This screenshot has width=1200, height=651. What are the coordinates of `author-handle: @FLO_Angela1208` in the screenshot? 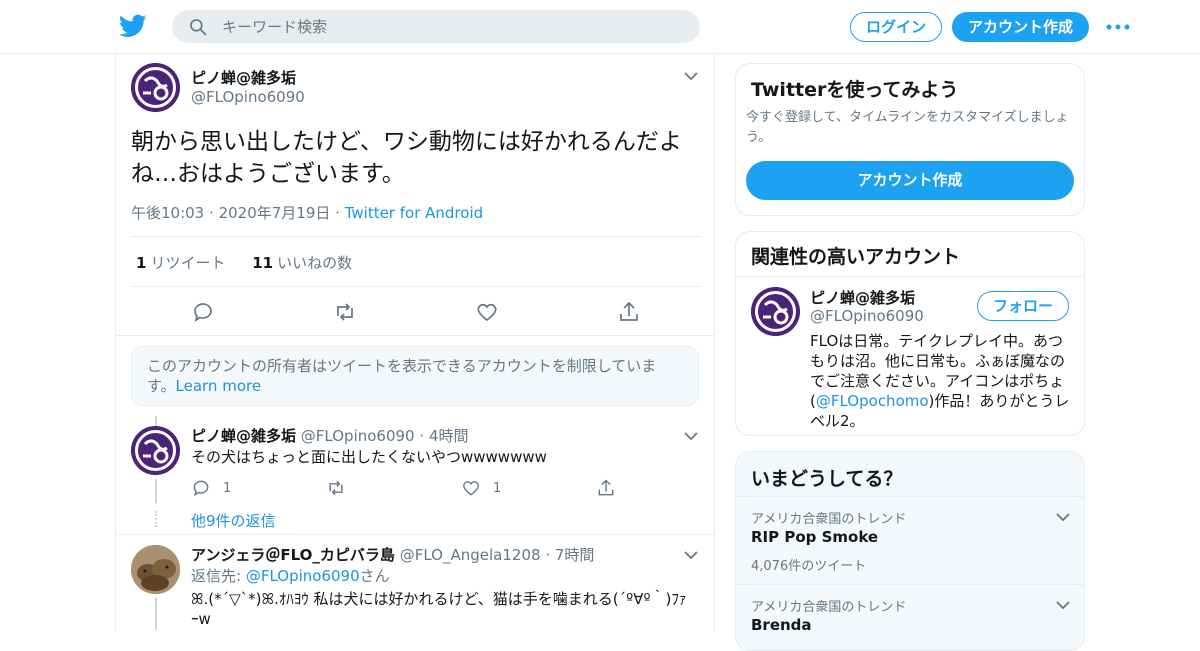 It's located at (470, 555).